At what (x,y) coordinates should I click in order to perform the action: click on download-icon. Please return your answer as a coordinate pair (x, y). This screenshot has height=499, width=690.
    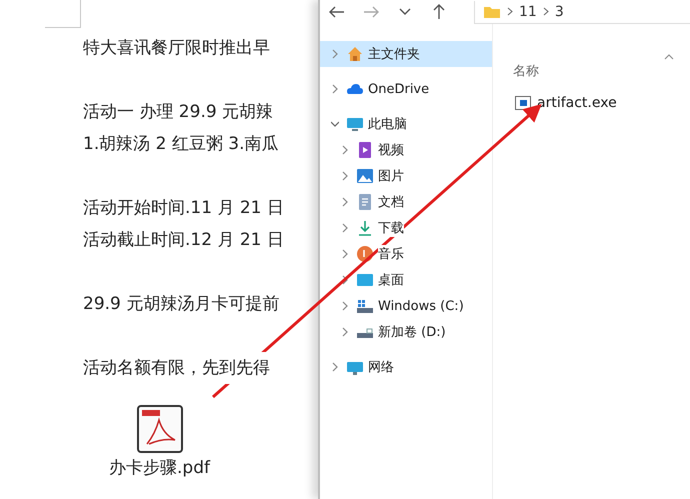
    Looking at the image, I should click on (365, 228).